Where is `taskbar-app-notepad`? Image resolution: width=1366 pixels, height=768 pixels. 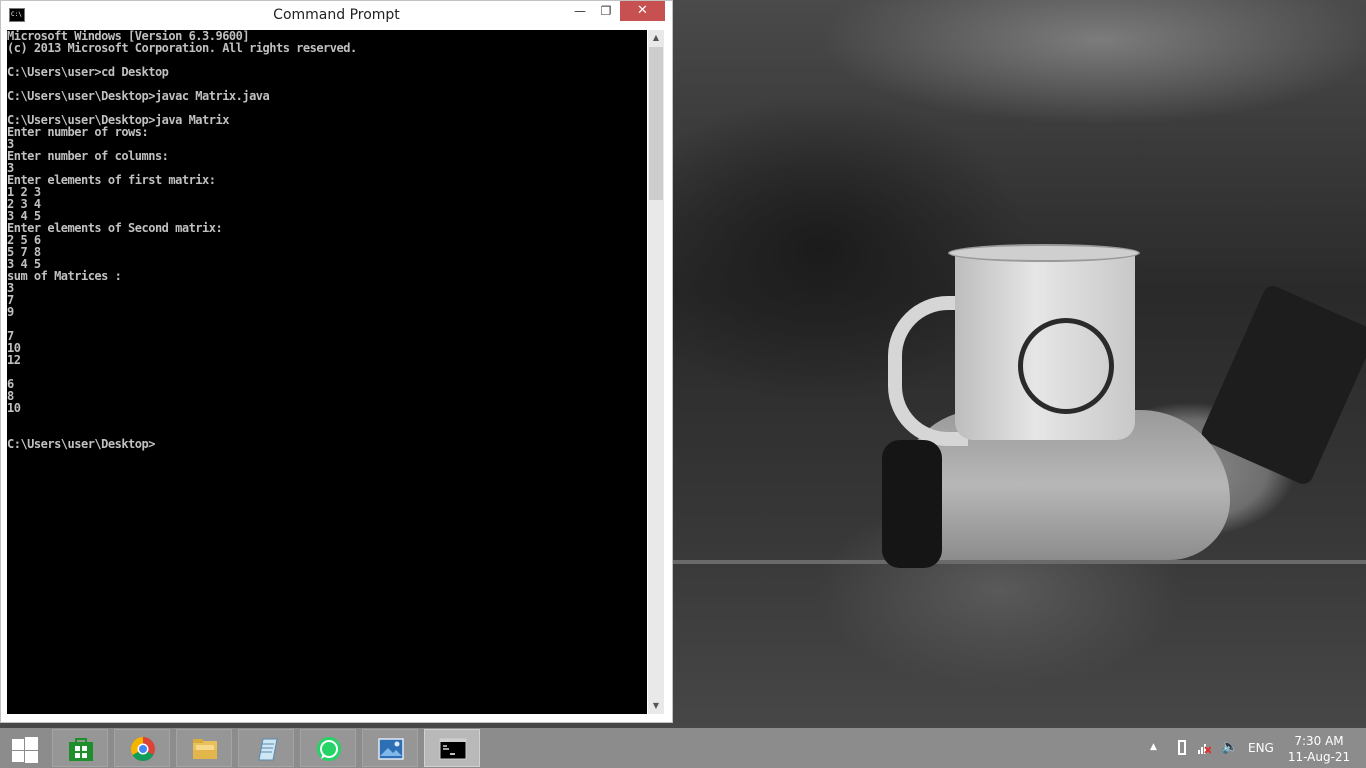
taskbar-app-notepad is located at coordinates (266, 748).